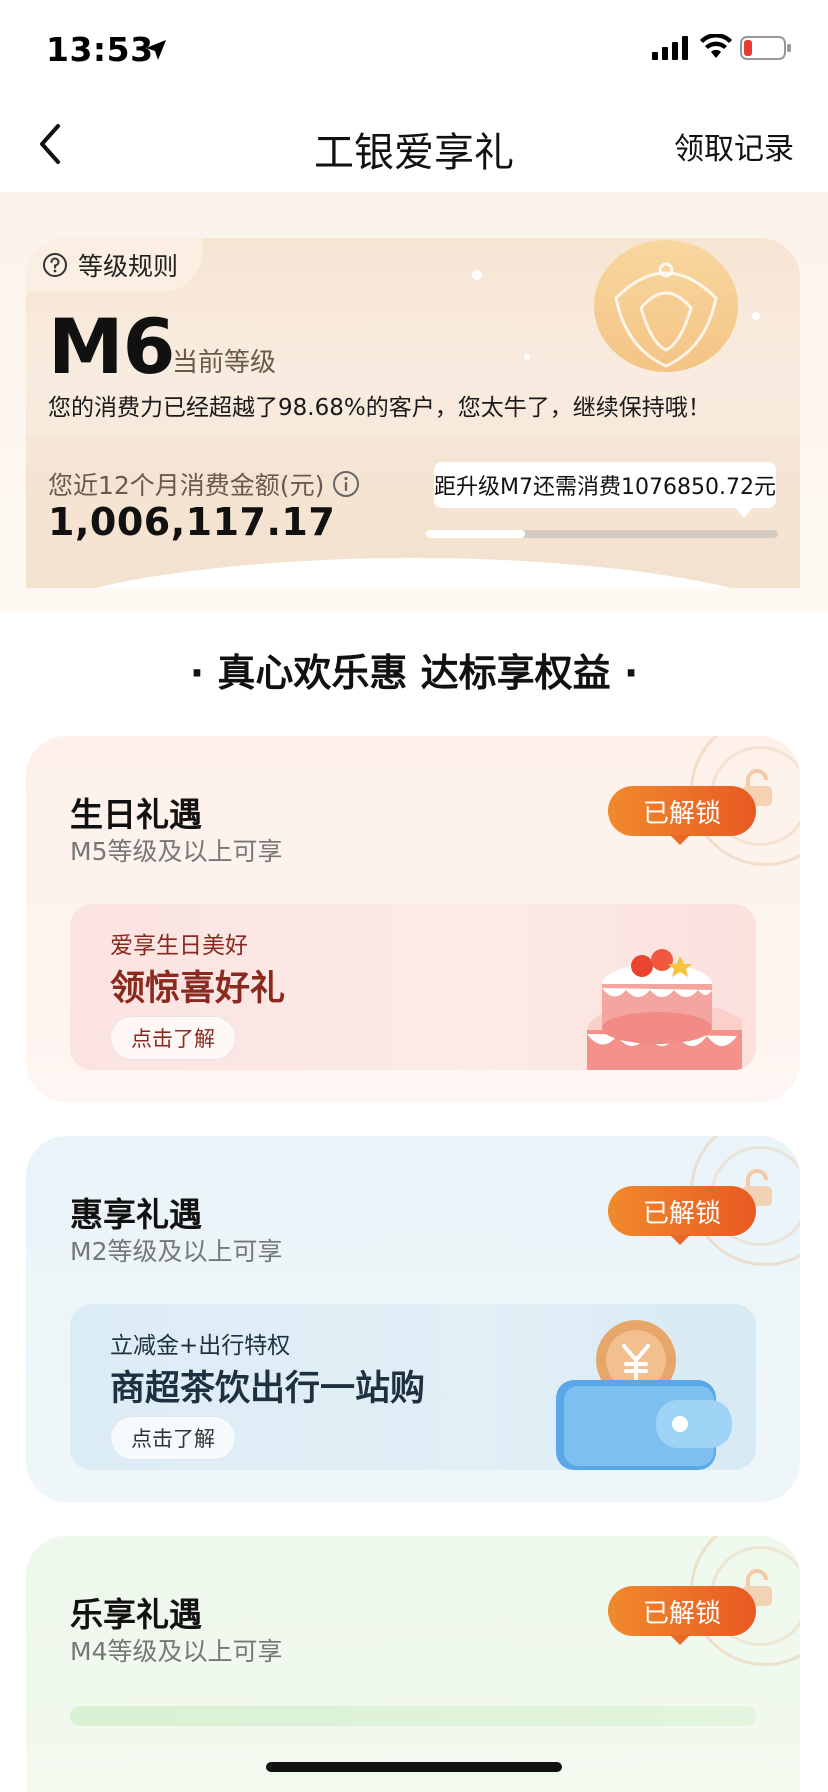  Describe the element at coordinates (224, 363) in the screenshot. I see `current-level-label: 当前等级` at that location.